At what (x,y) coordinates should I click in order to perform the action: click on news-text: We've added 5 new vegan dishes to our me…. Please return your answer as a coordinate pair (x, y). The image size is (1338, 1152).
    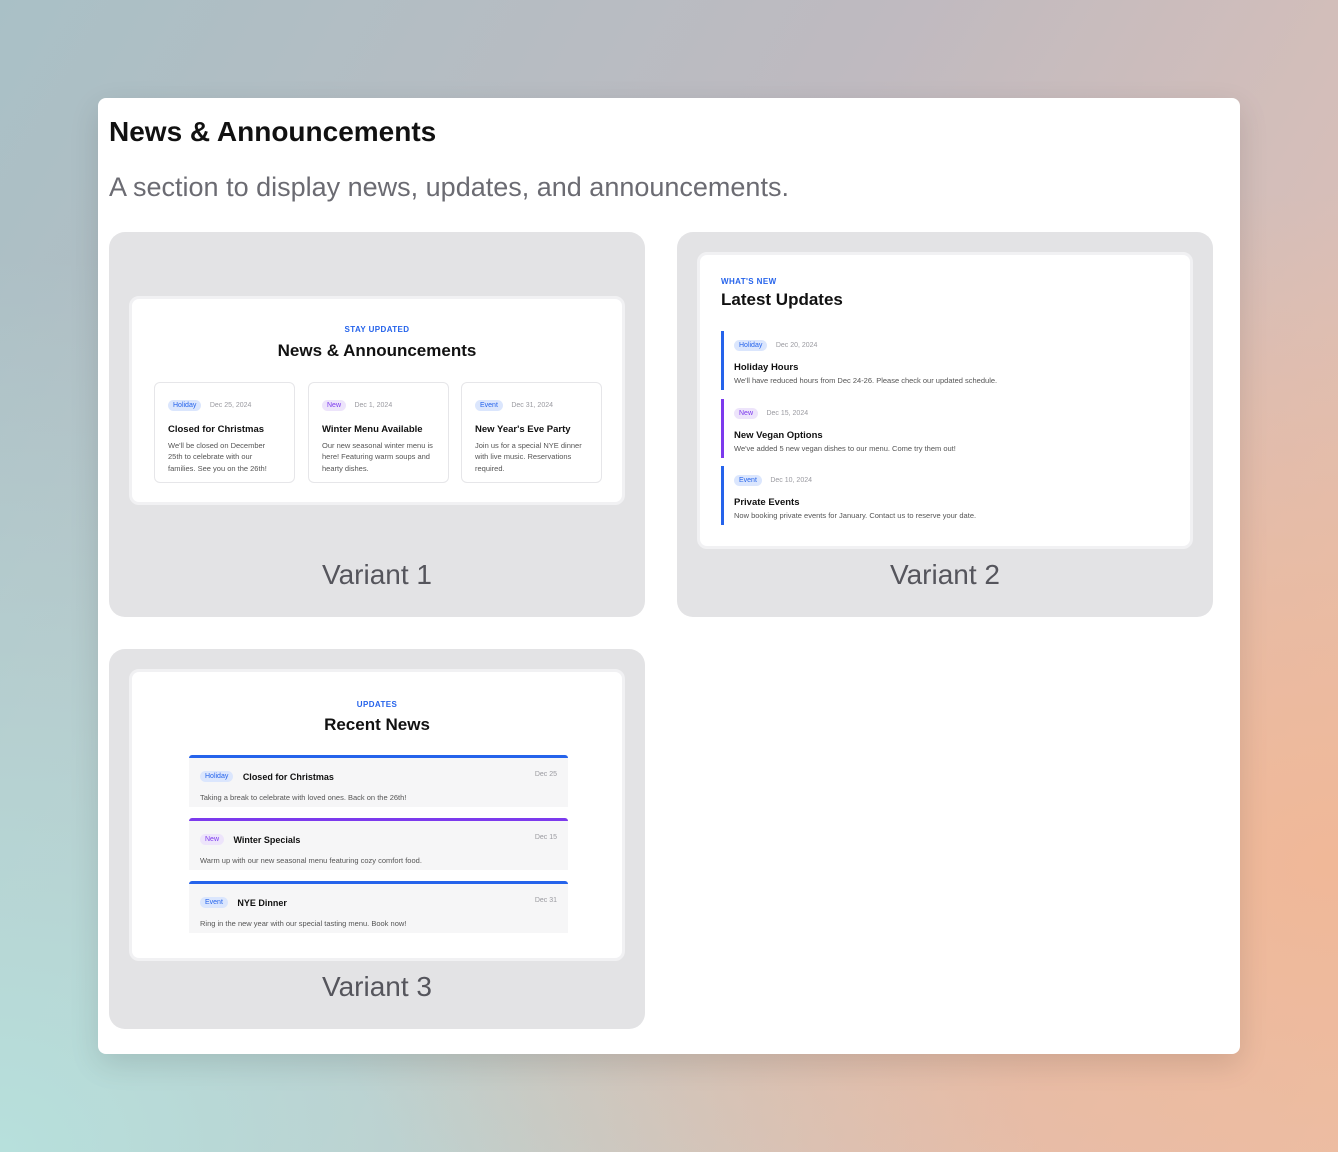
    Looking at the image, I should click on (845, 448).